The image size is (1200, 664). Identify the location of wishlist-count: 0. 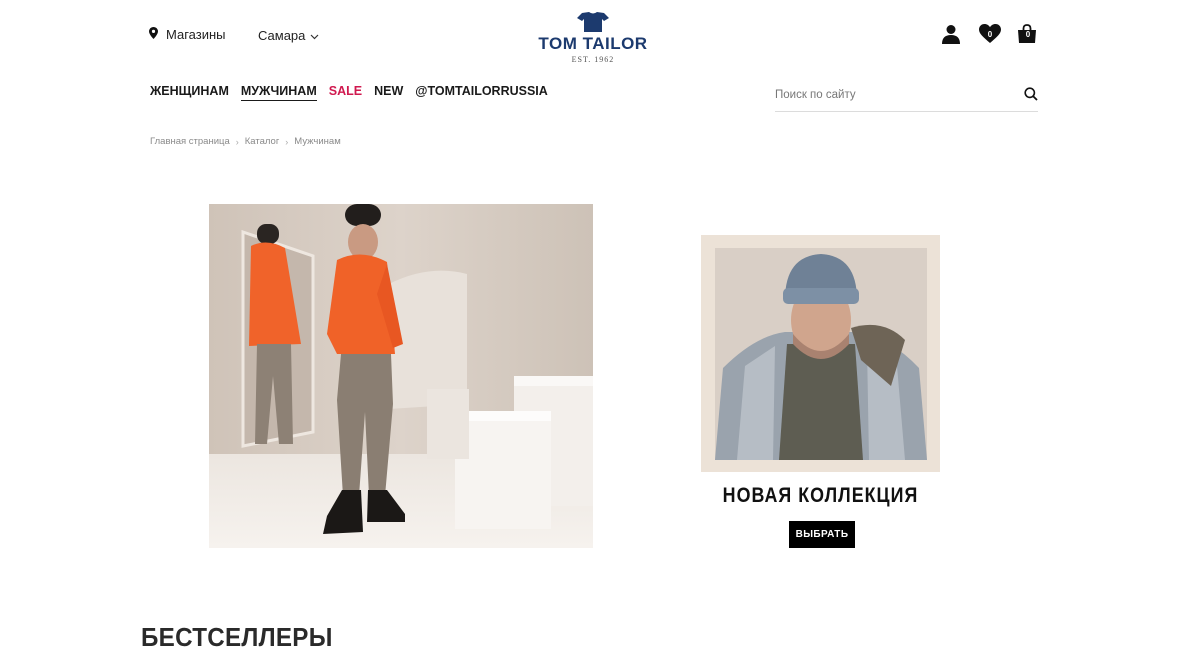
(990, 34).